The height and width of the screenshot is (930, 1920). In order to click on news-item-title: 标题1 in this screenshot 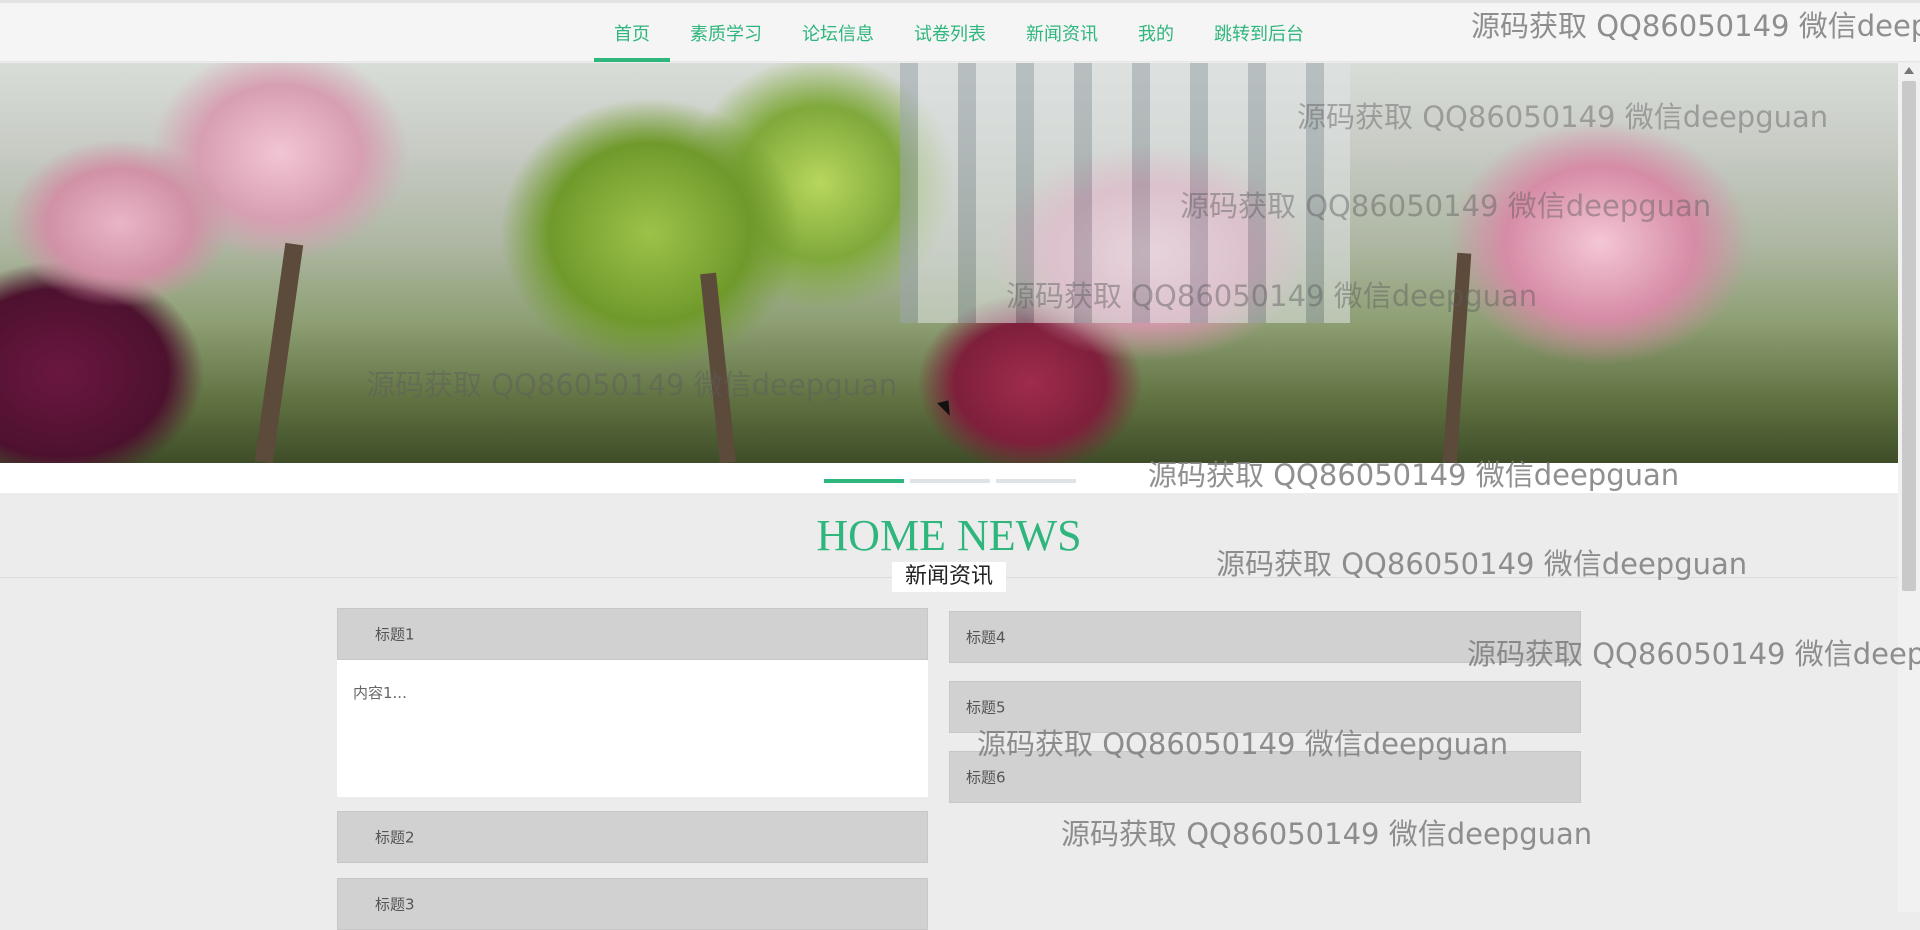, I will do `click(395, 634)`.